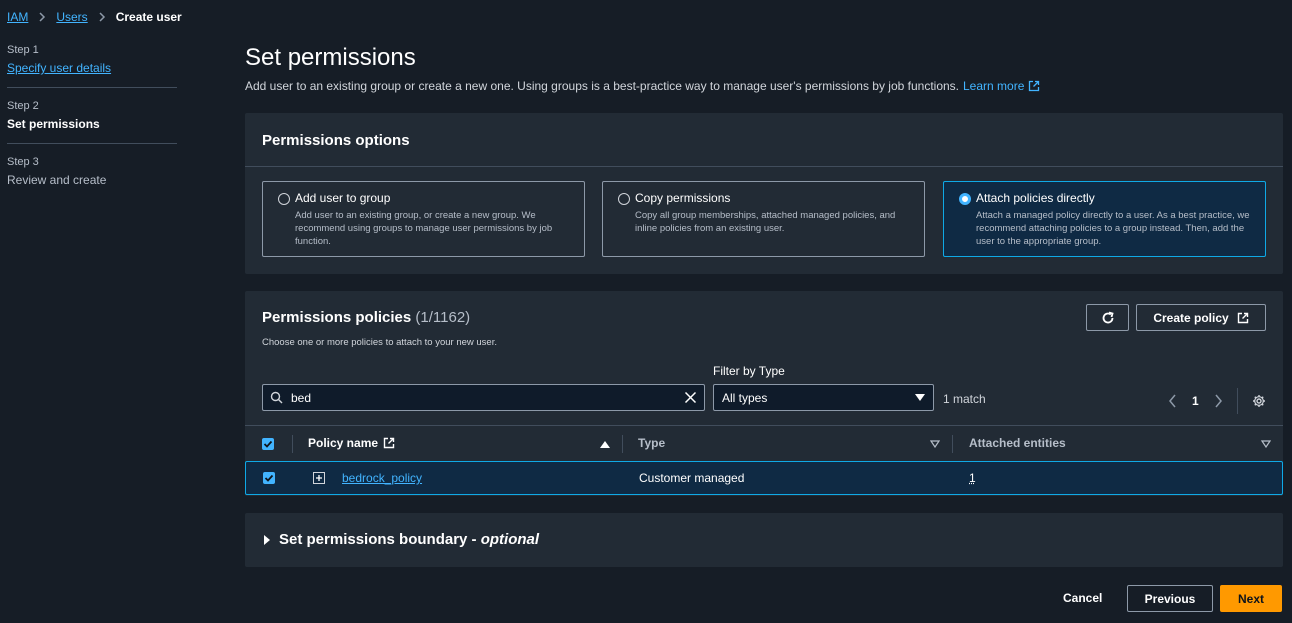 The width and height of the screenshot is (1292, 623). I want to click on table-header: Policy name Type Attached entities, so click(764, 443).